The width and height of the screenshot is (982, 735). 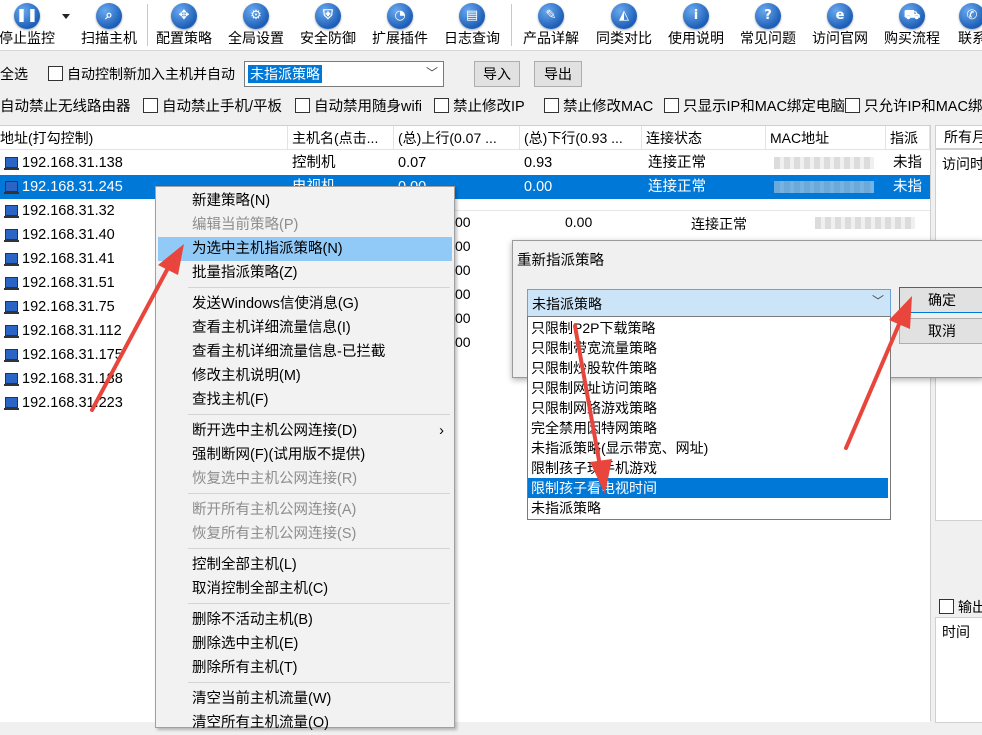 I want to click on instructions-button: i 使用说明, so click(x=696, y=25).